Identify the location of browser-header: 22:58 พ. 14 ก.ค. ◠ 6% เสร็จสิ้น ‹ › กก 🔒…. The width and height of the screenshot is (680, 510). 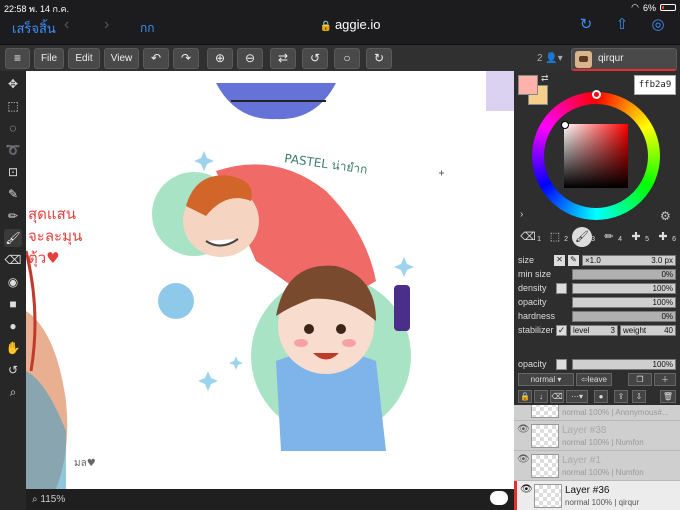
(340, 22).